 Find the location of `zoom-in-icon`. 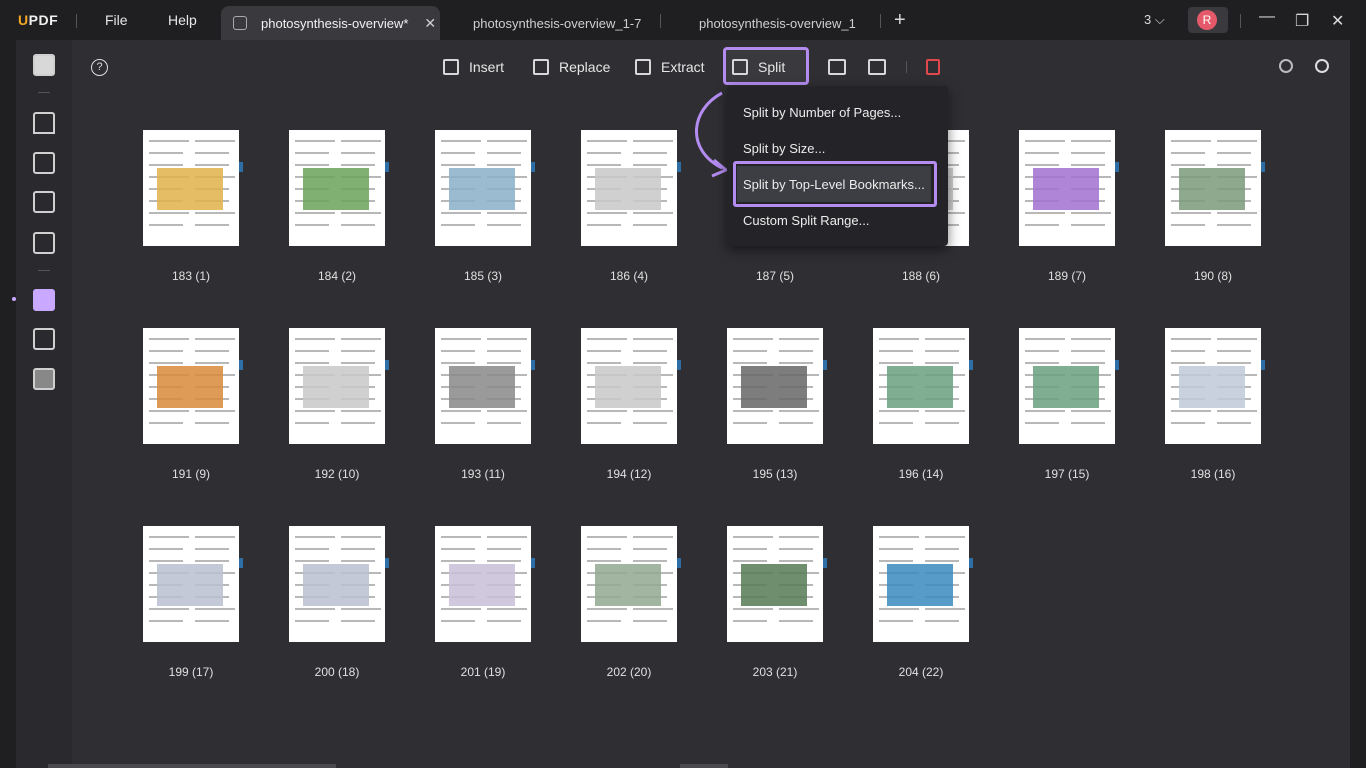

zoom-in-icon is located at coordinates (1322, 66).